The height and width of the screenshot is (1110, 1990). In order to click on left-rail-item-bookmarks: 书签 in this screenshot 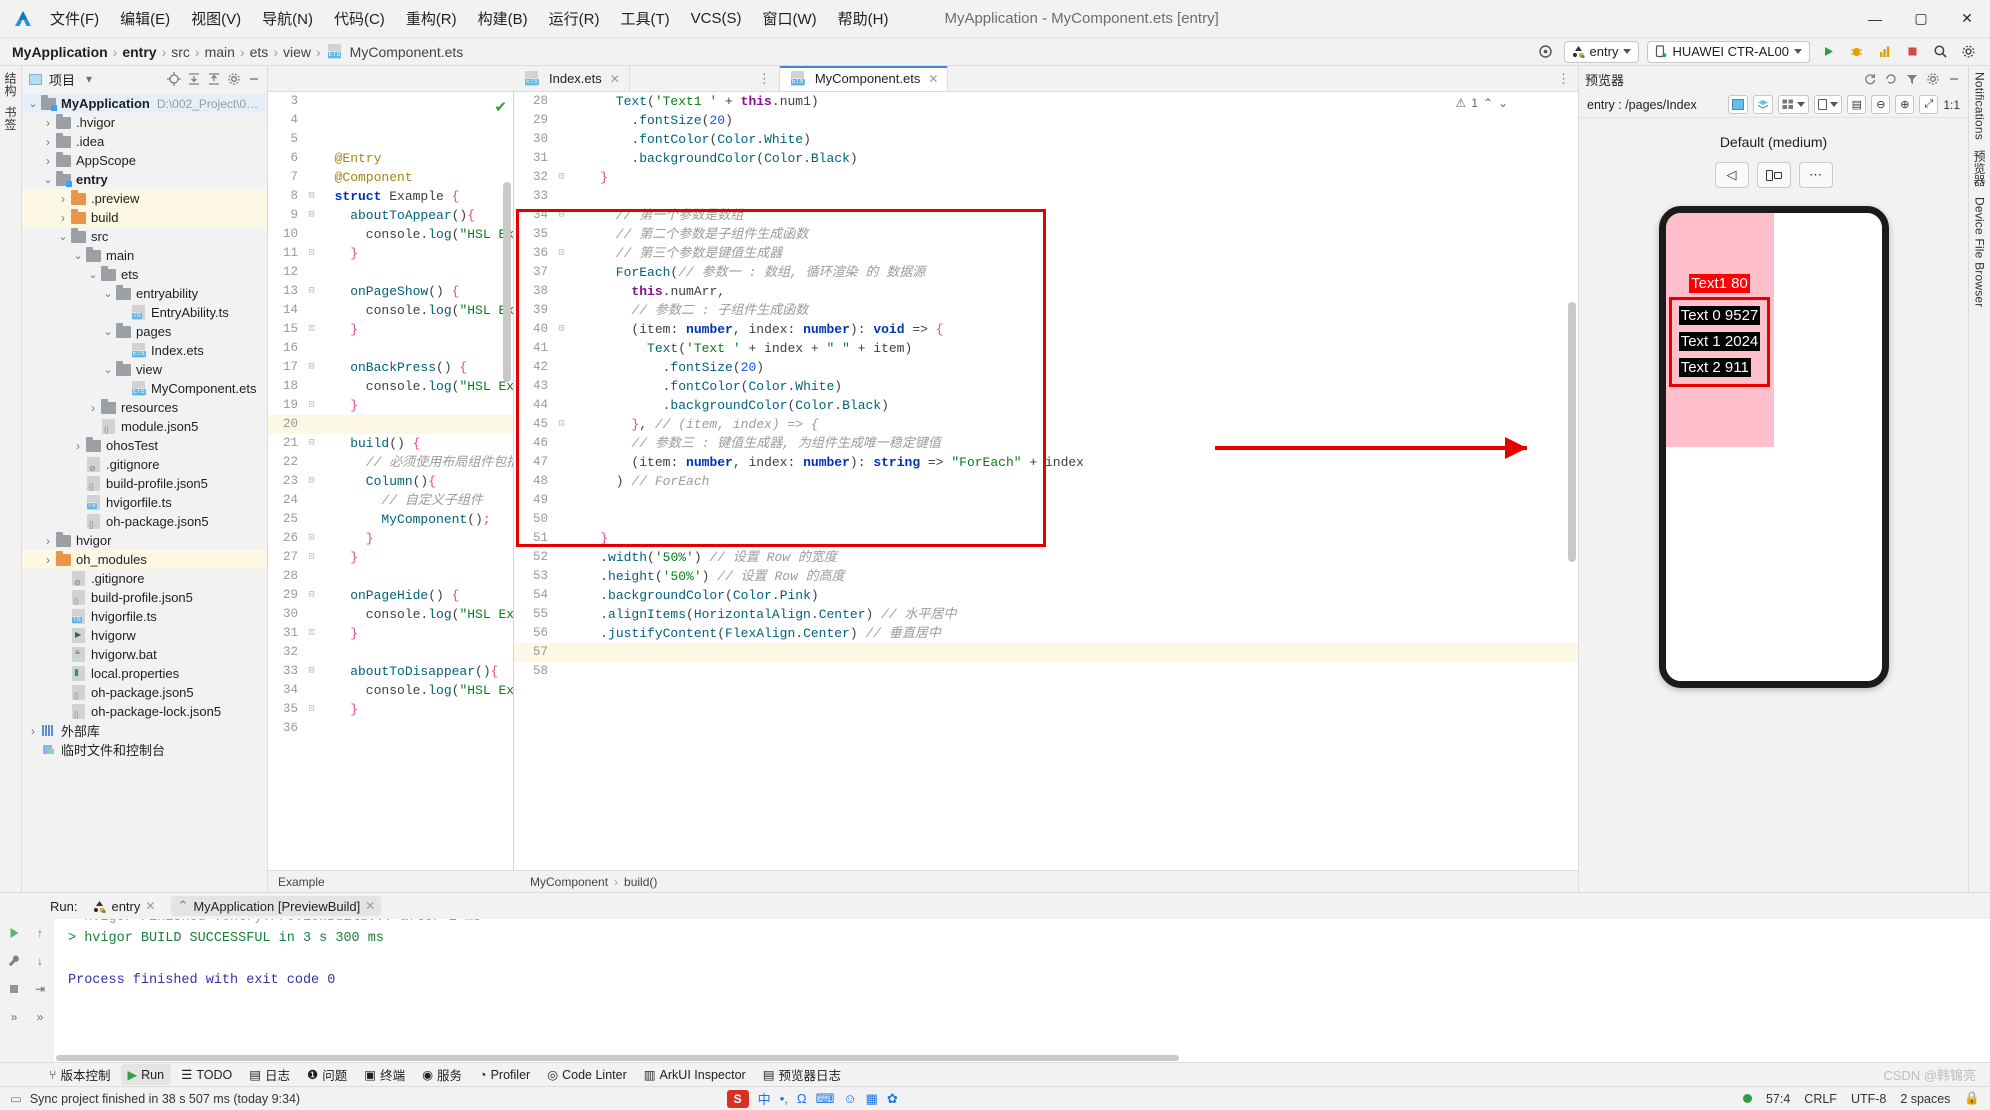, I will do `click(10, 118)`.